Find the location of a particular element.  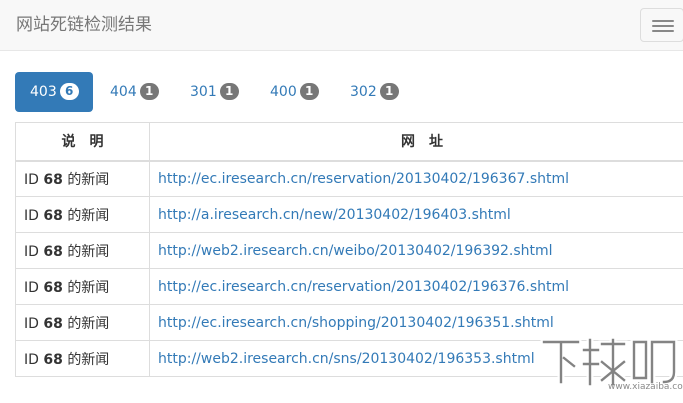

hamburger-menu-button is located at coordinates (661, 25).